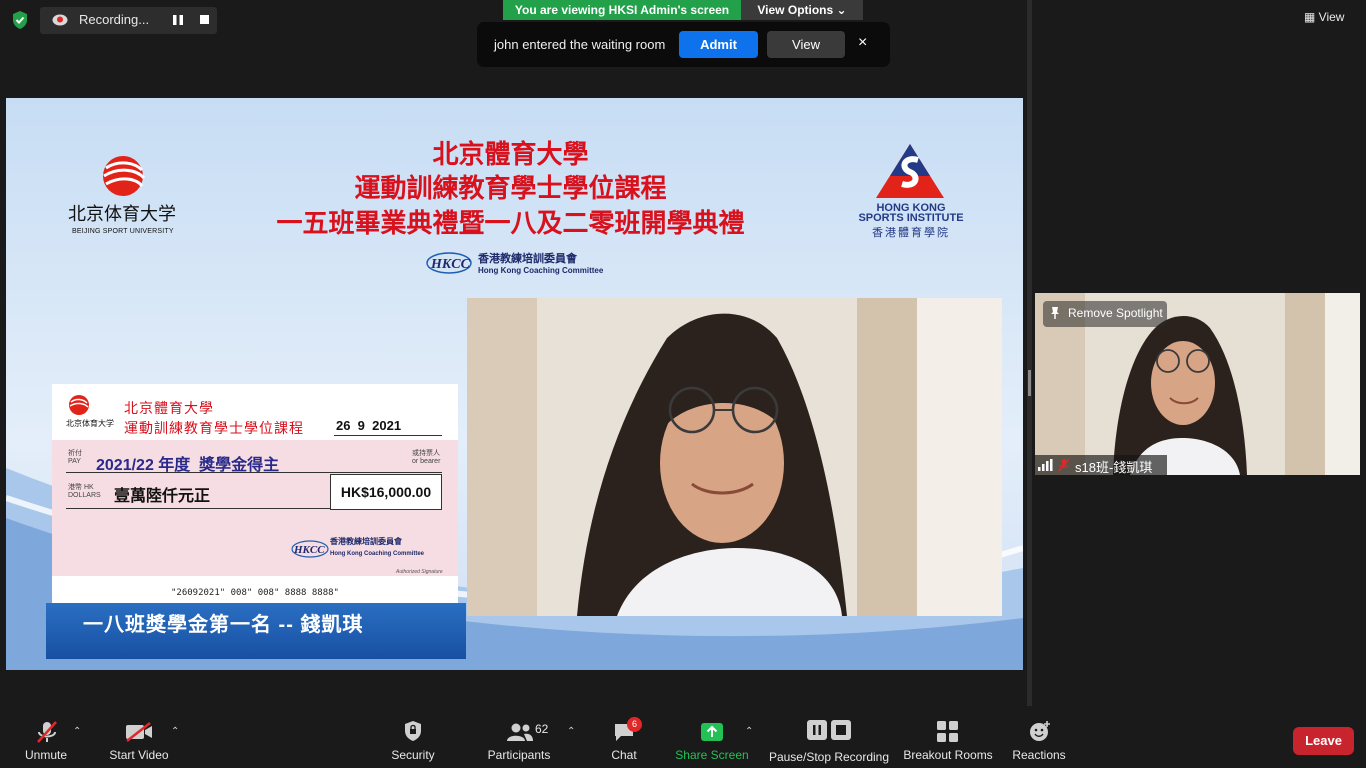 Image resolution: width=1366 pixels, height=768 pixels. Describe the element at coordinates (84, 491) in the screenshot. I see `cheque-hk-dollars-label: 港幣 HK DOLLARS` at that location.